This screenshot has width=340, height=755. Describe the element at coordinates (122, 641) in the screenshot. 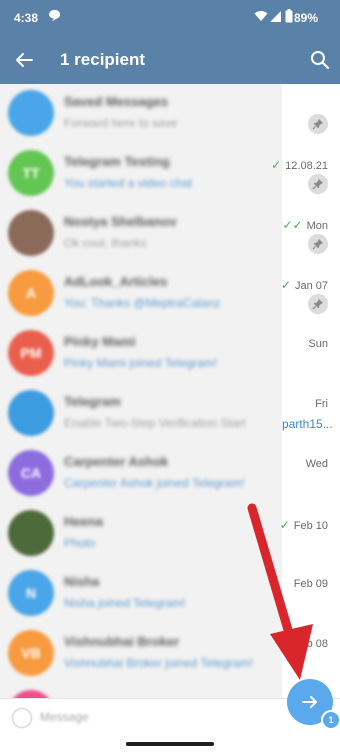

I see `chat-name: Vishnubhai Broker` at that location.